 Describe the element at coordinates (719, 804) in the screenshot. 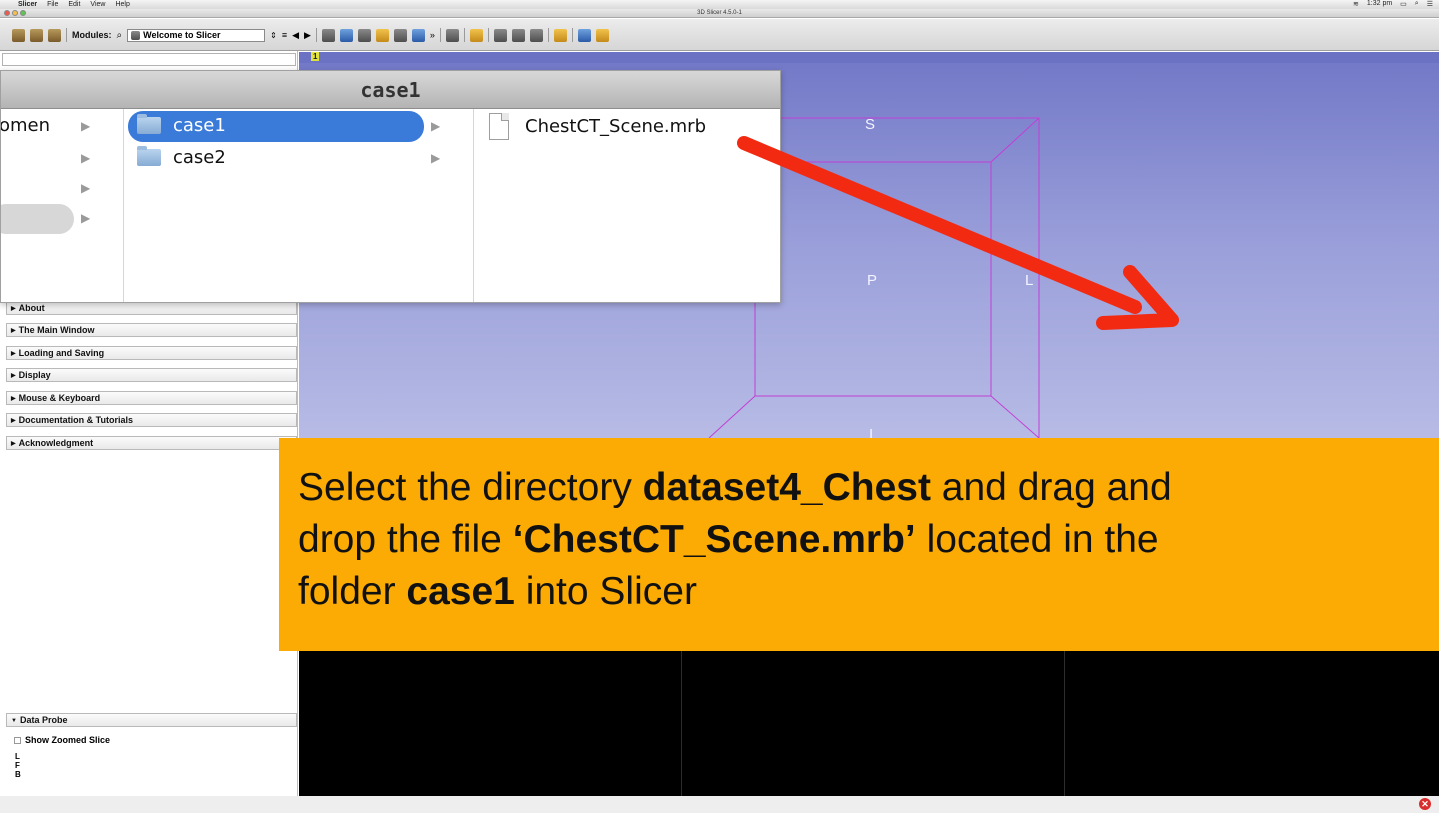

I see `status-bar: ✕` at that location.